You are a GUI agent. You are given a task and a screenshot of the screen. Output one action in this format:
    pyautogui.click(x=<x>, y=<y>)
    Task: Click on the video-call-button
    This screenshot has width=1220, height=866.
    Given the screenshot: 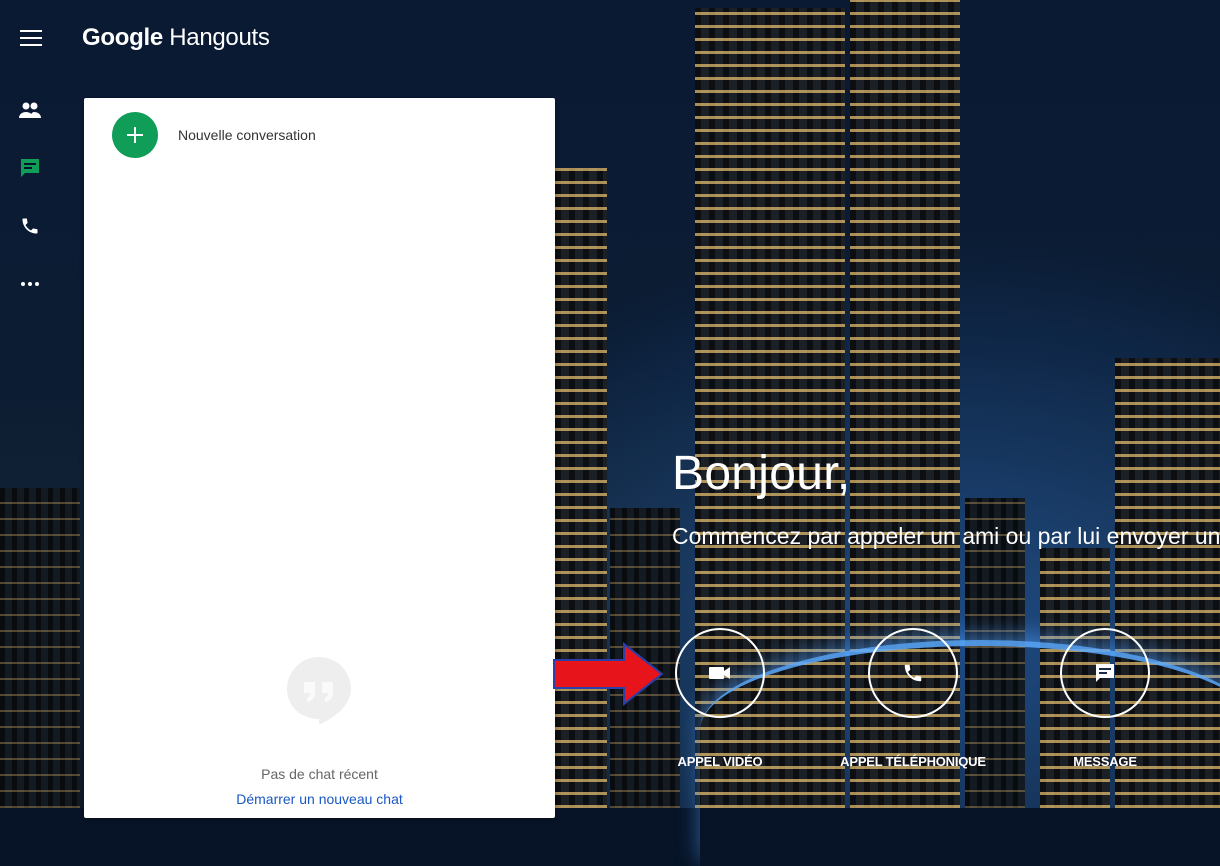 What is the action you would take?
    pyautogui.click(x=720, y=673)
    